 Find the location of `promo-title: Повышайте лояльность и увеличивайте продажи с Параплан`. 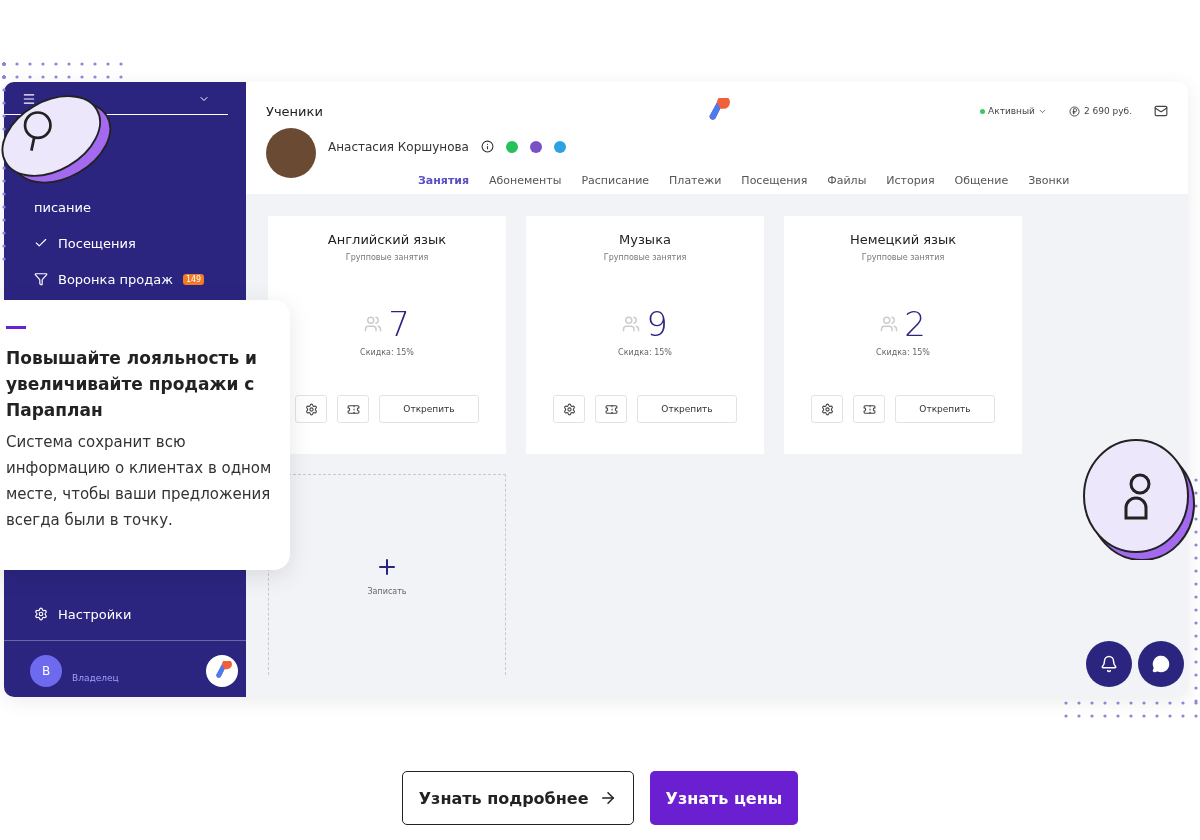

promo-title: Повышайте лояльность и увеличивайте продажи с Параплан is located at coordinates (132, 384).